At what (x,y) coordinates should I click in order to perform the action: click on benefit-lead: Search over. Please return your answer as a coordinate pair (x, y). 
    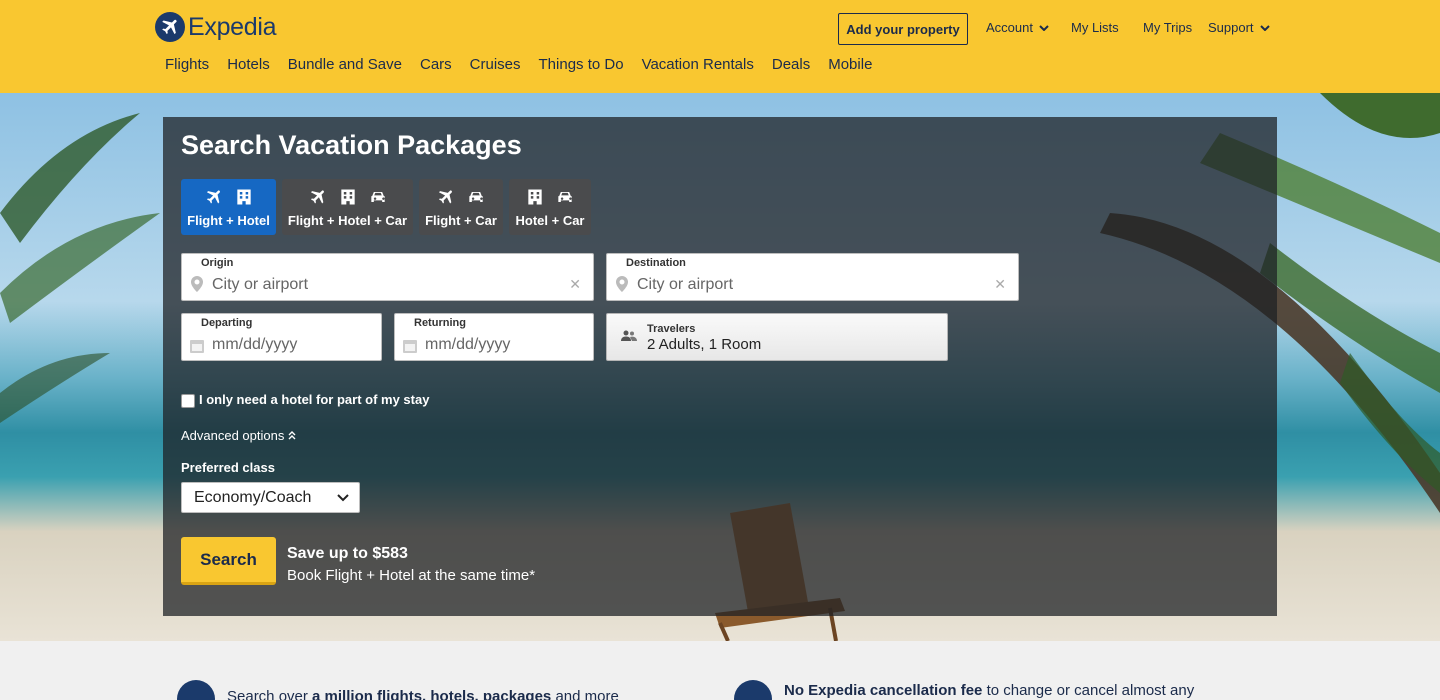
    Looking at the image, I should click on (270, 694).